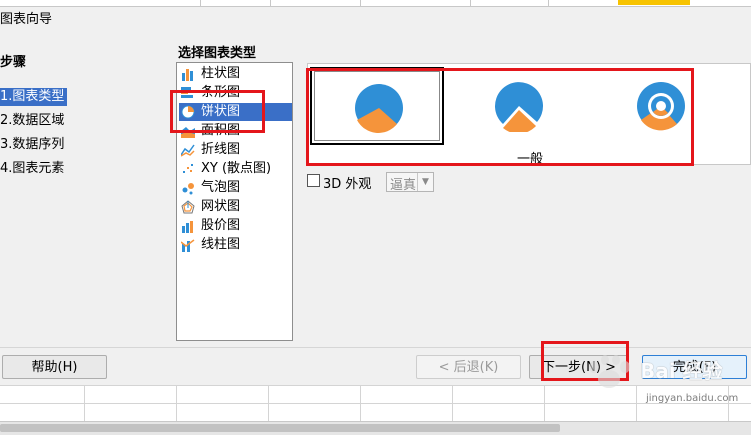 The image size is (751, 435). I want to click on 3d-look-checkbox, so click(313, 180).